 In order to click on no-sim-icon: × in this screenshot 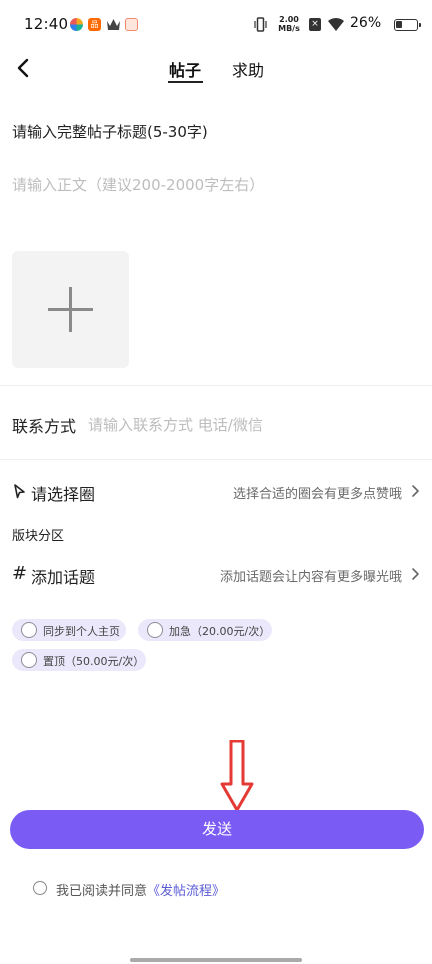, I will do `click(315, 24)`.